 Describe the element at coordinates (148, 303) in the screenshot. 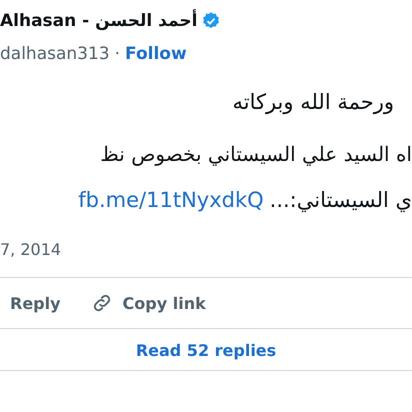

I see `copy-link-button: Copy link` at that location.